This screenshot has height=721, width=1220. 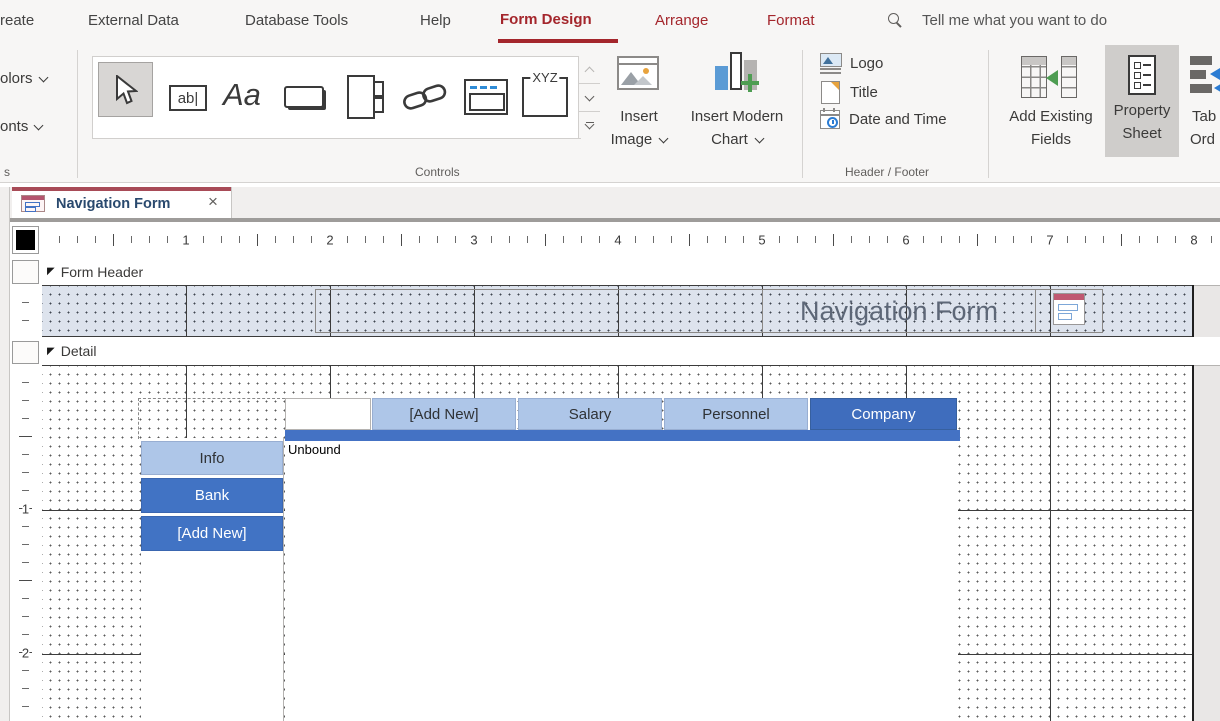 What do you see at coordinates (1050, 240) in the screenshot?
I see `ruler-number: 7` at bounding box center [1050, 240].